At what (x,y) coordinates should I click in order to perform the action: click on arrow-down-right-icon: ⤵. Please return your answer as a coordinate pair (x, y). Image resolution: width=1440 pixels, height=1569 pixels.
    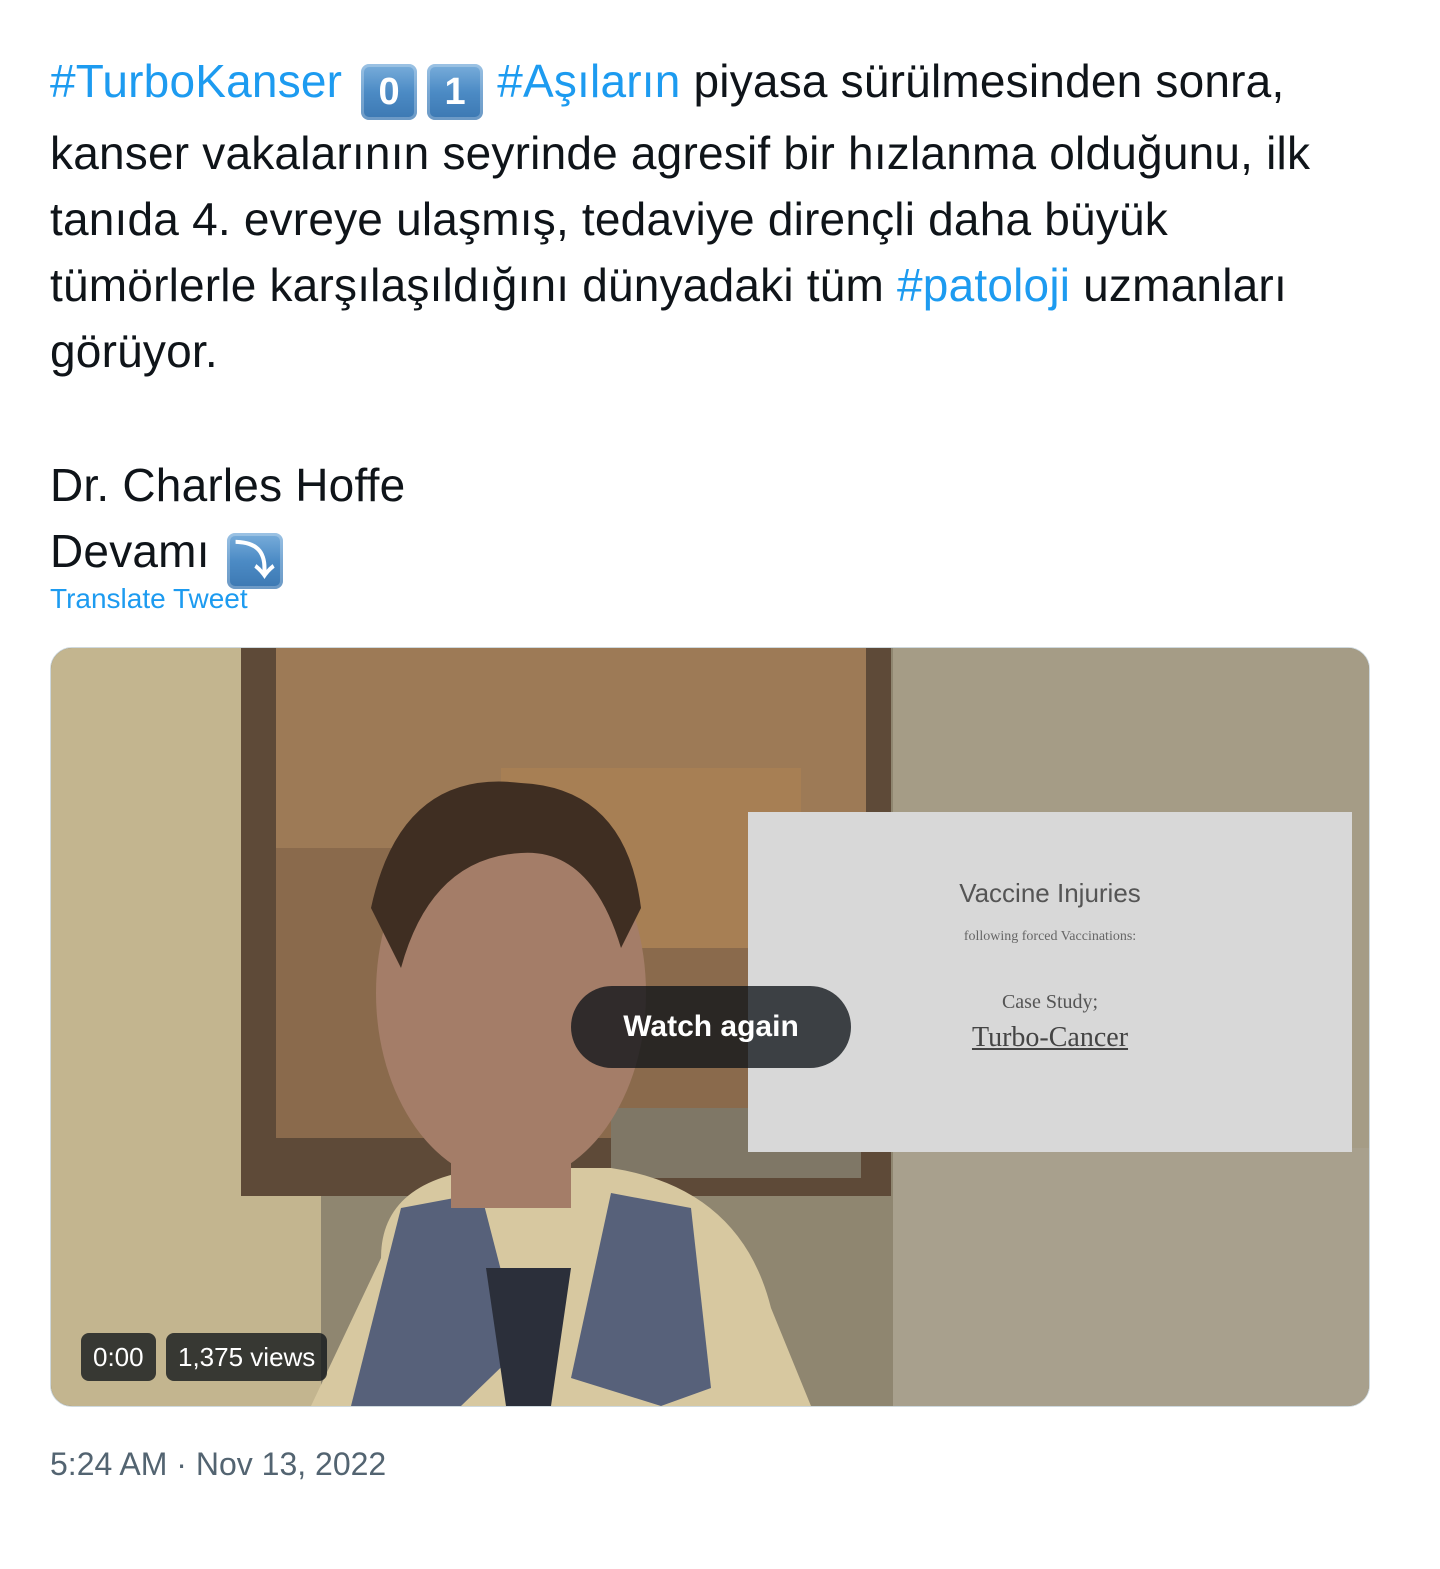
    Looking at the image, I should click on (254, 561).